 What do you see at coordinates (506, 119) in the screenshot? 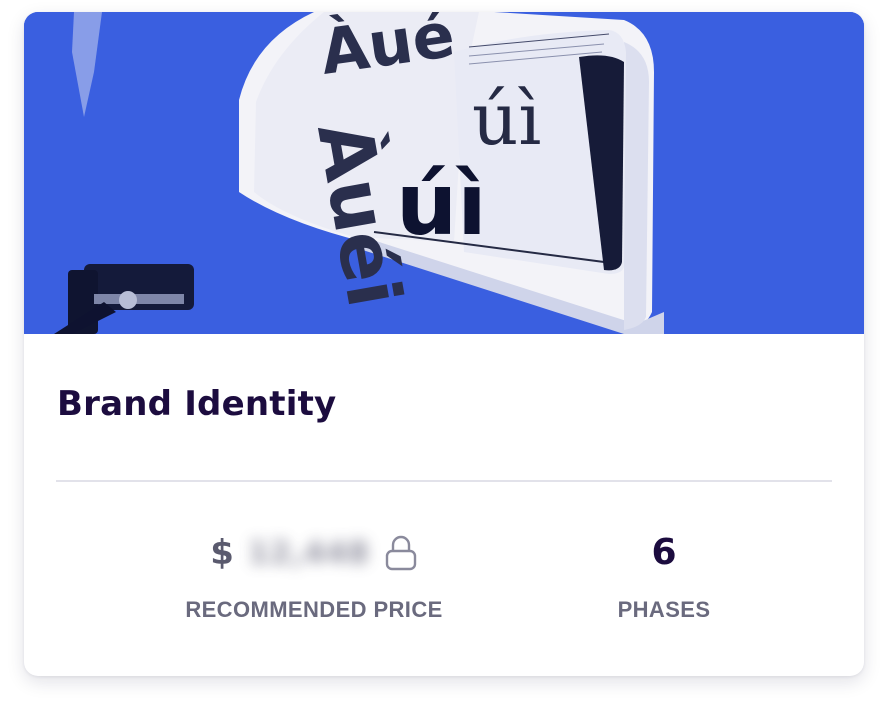
I see `svg-text: úì` at bounding box center [506, 119].